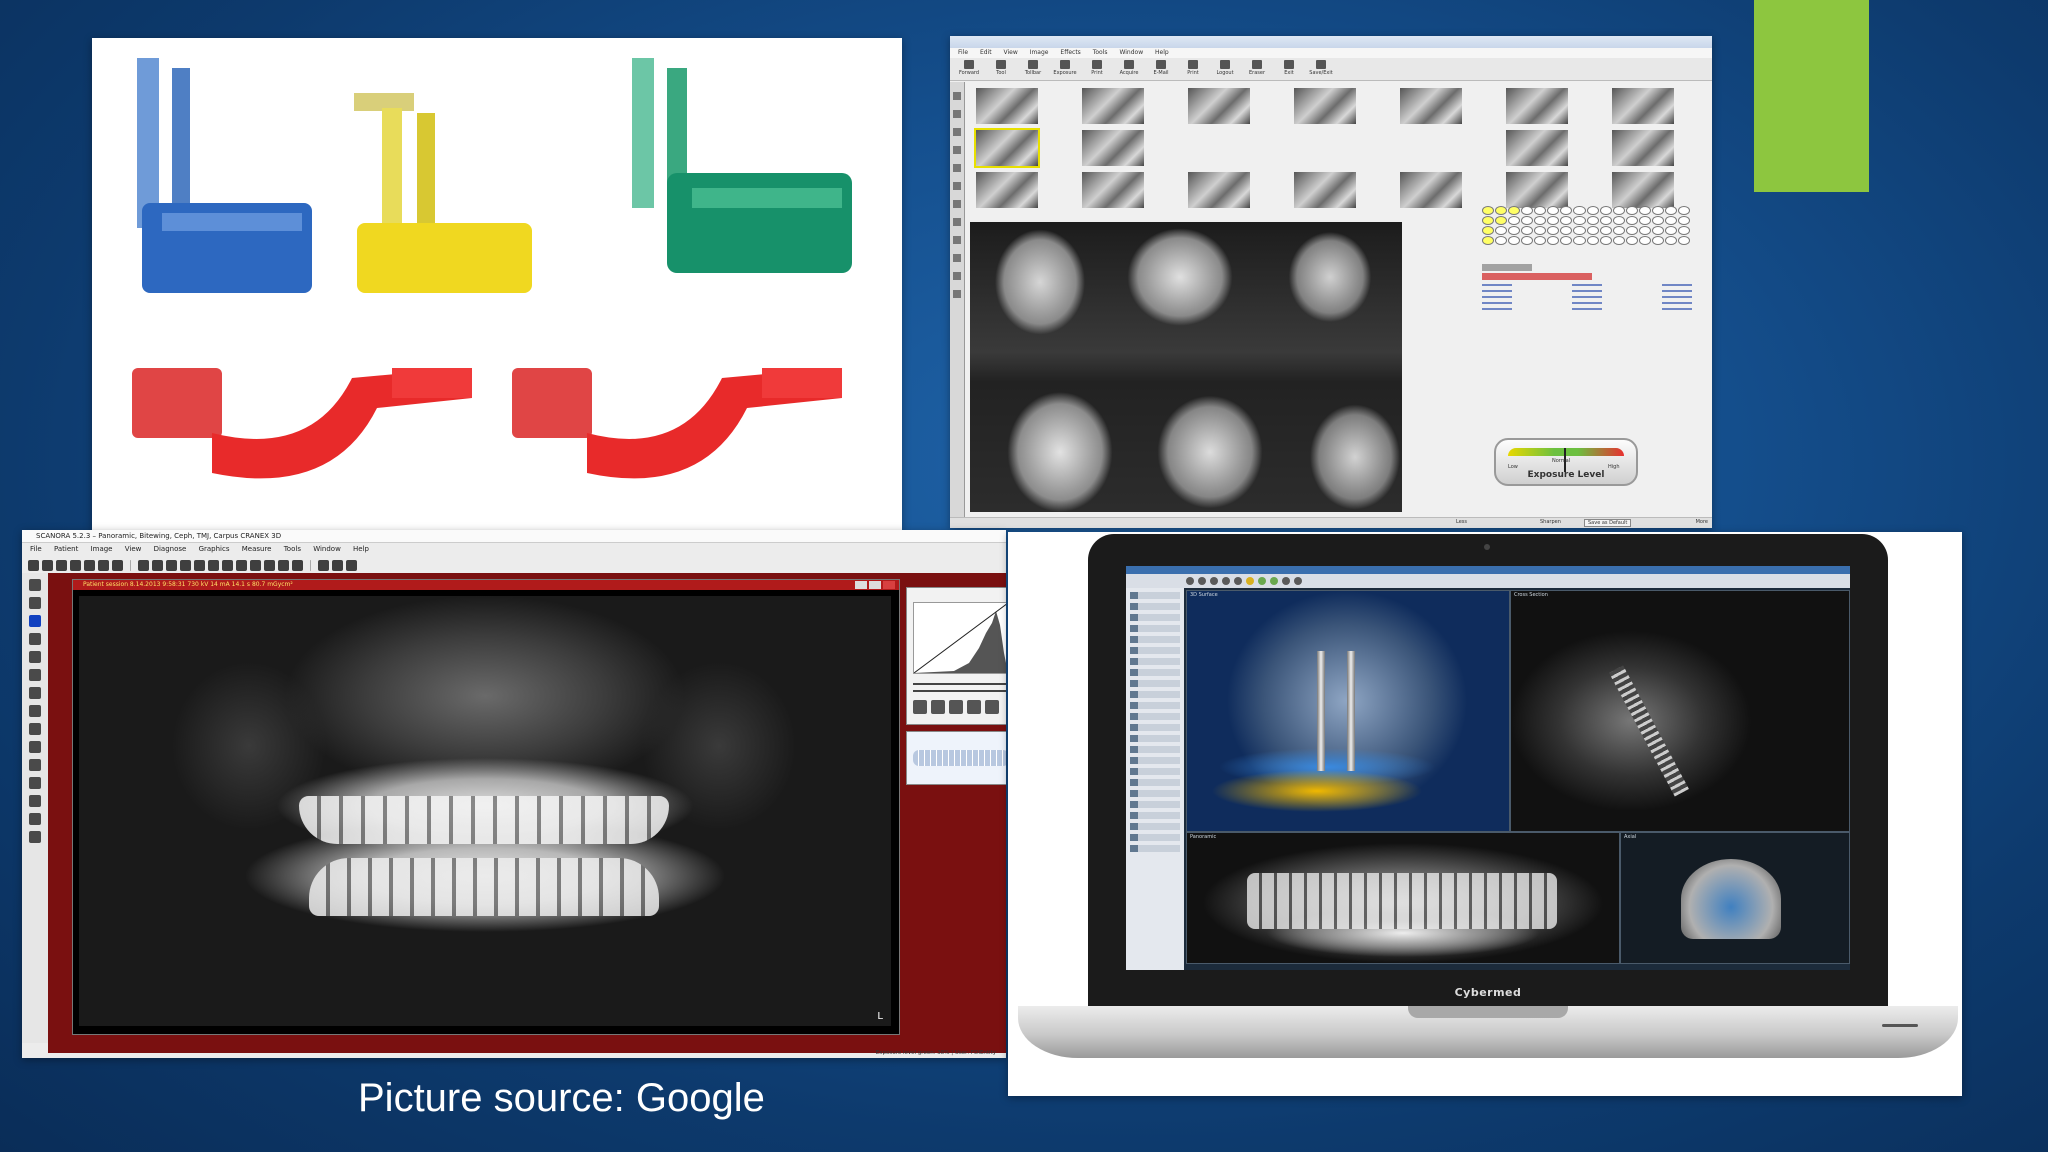 This screenshot has height=1152, width=2048. I want to click on toolbar-btn-tool: Tool, so click(1001, 69).